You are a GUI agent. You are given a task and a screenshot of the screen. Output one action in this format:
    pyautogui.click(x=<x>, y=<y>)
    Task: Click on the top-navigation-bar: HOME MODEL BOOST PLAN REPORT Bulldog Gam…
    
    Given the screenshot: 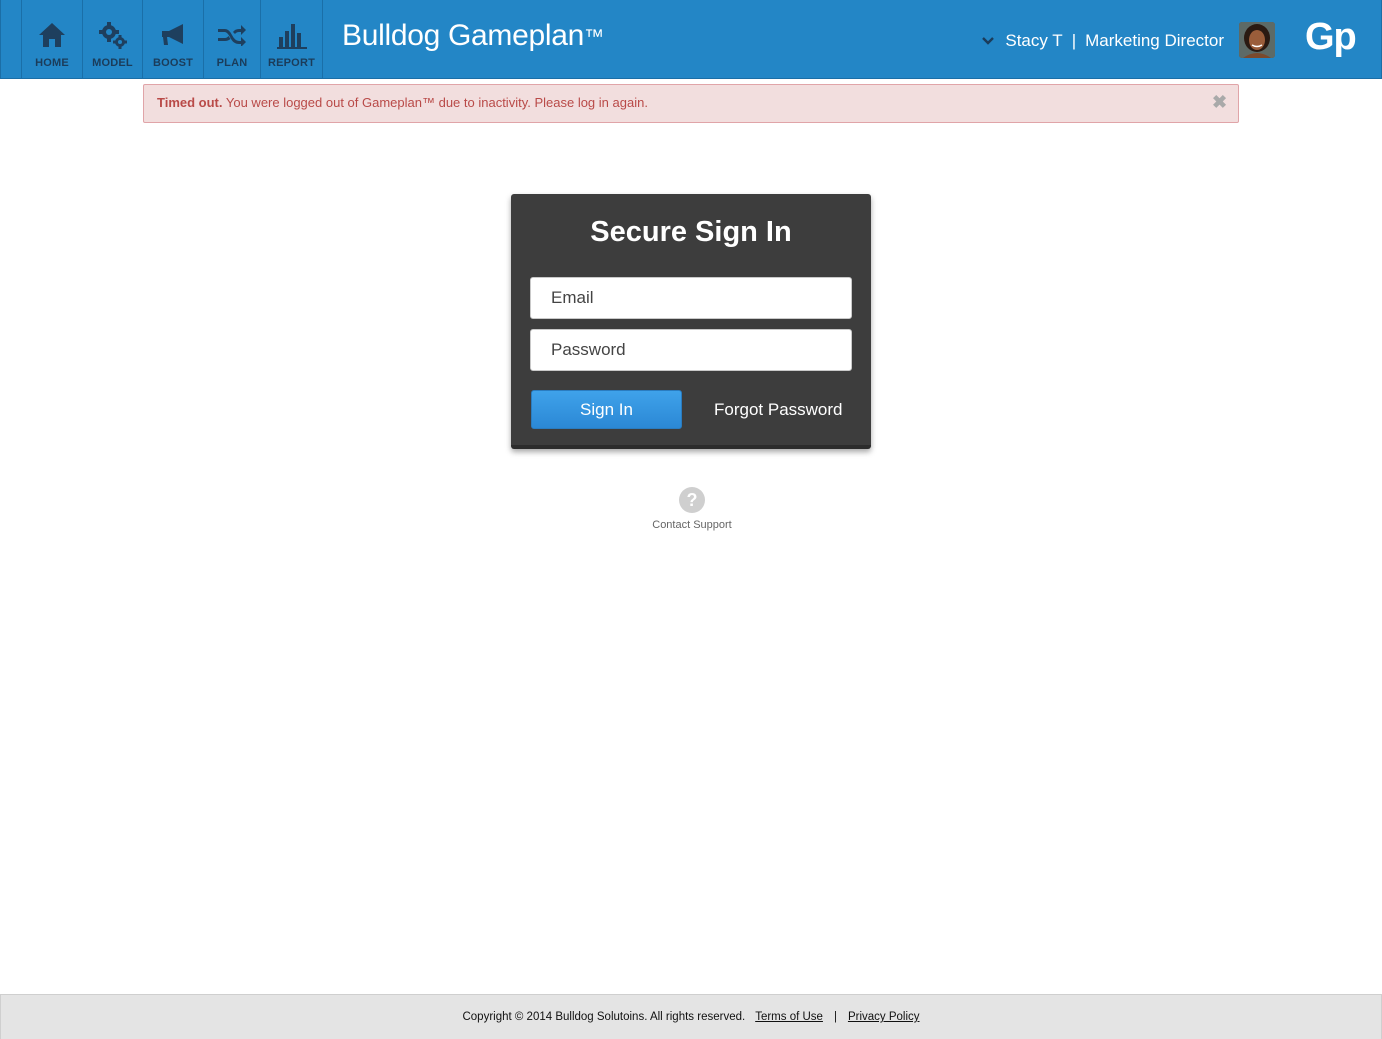 What is the action you would take?
    pyautogui.click(x=691, y=39)
    